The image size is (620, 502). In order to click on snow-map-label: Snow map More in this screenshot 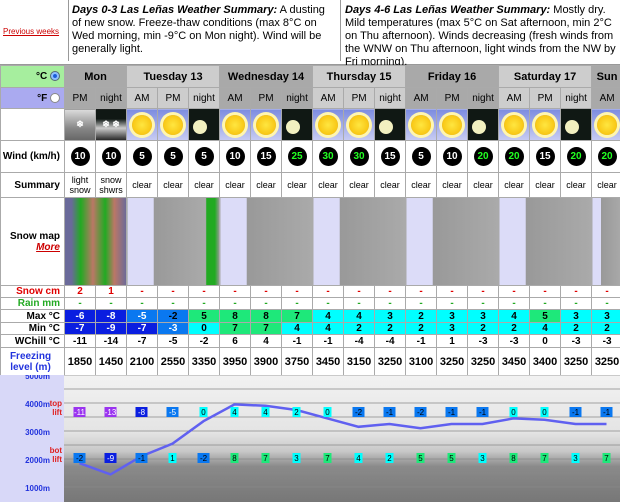, I will do `click(32, 241)`.